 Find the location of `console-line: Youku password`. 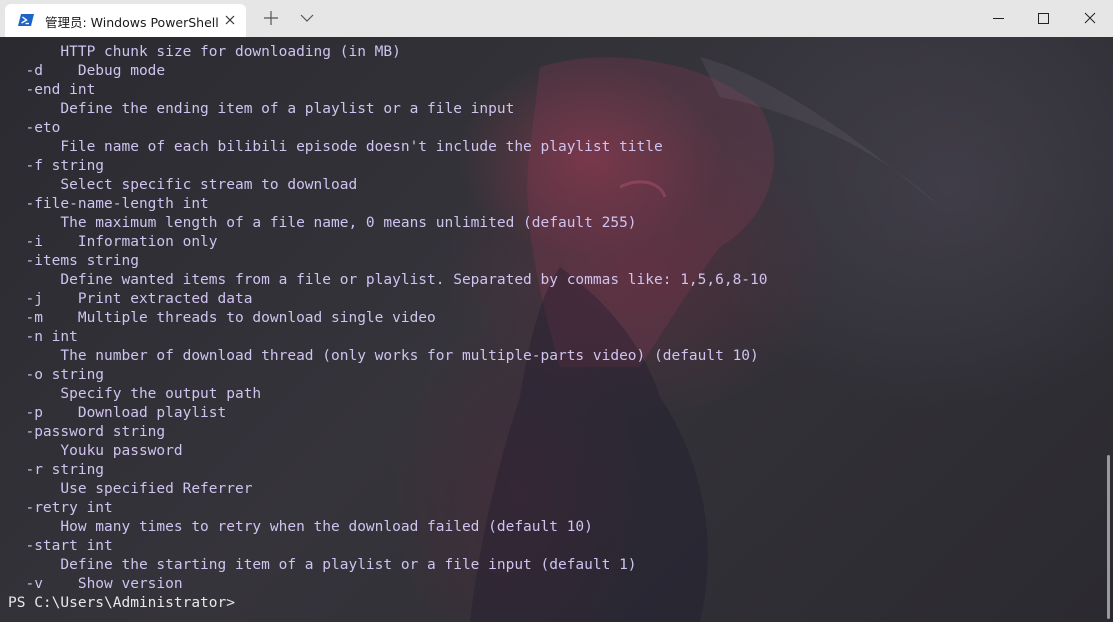

console-line: Youku password is located at coordinates (95, 451).